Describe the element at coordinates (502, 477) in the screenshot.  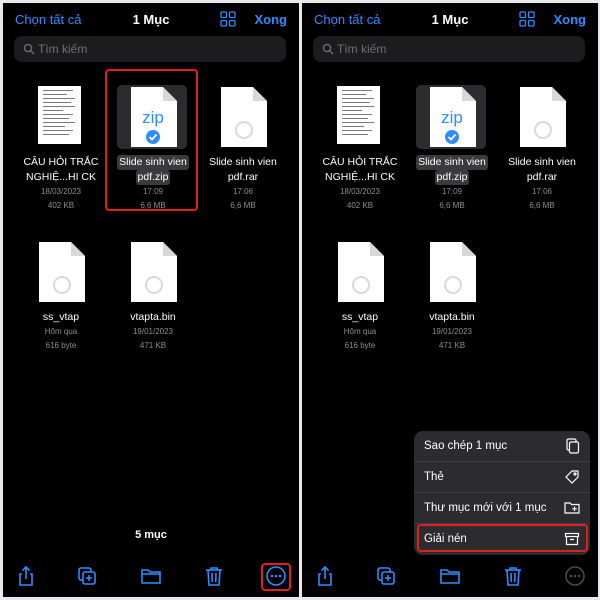
I see `menu-item-tag: Thẻ` at that location.